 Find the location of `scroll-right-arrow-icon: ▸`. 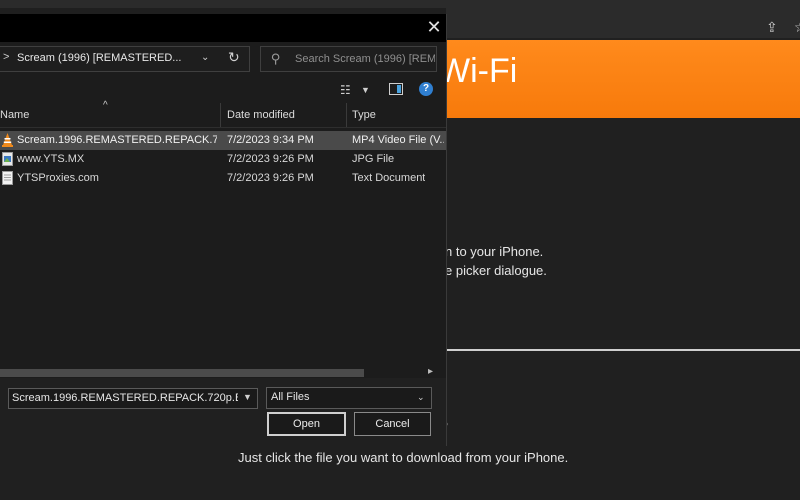

scroll-right-arrow-icon: ▸ is located at coordinates (430, 371).